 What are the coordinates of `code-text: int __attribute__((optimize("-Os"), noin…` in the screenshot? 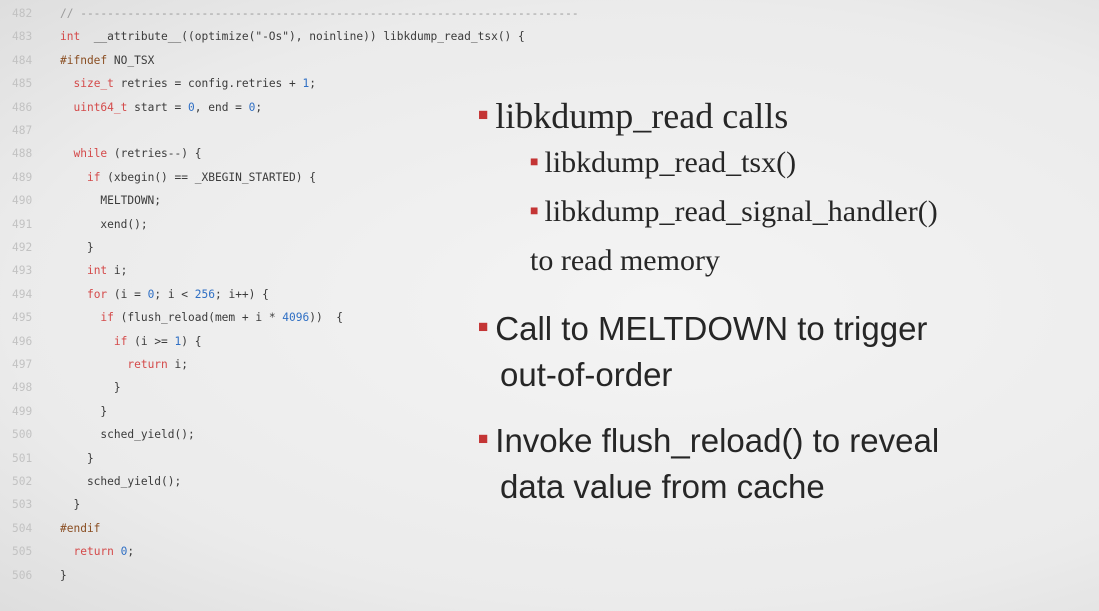 It's located at (292, 37).